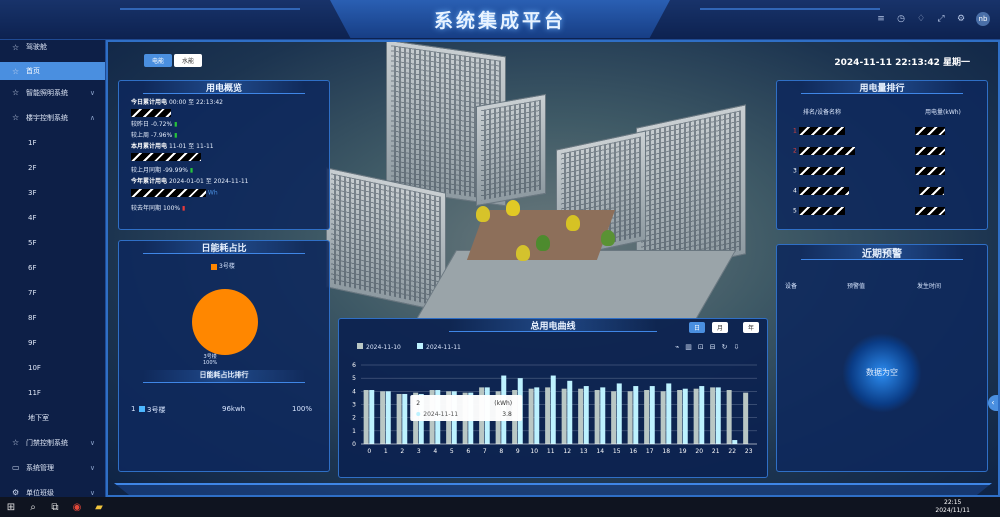 This screenshot has width=1000, height=517. I want to click on y-tick-label: 3, so click(354, 405).